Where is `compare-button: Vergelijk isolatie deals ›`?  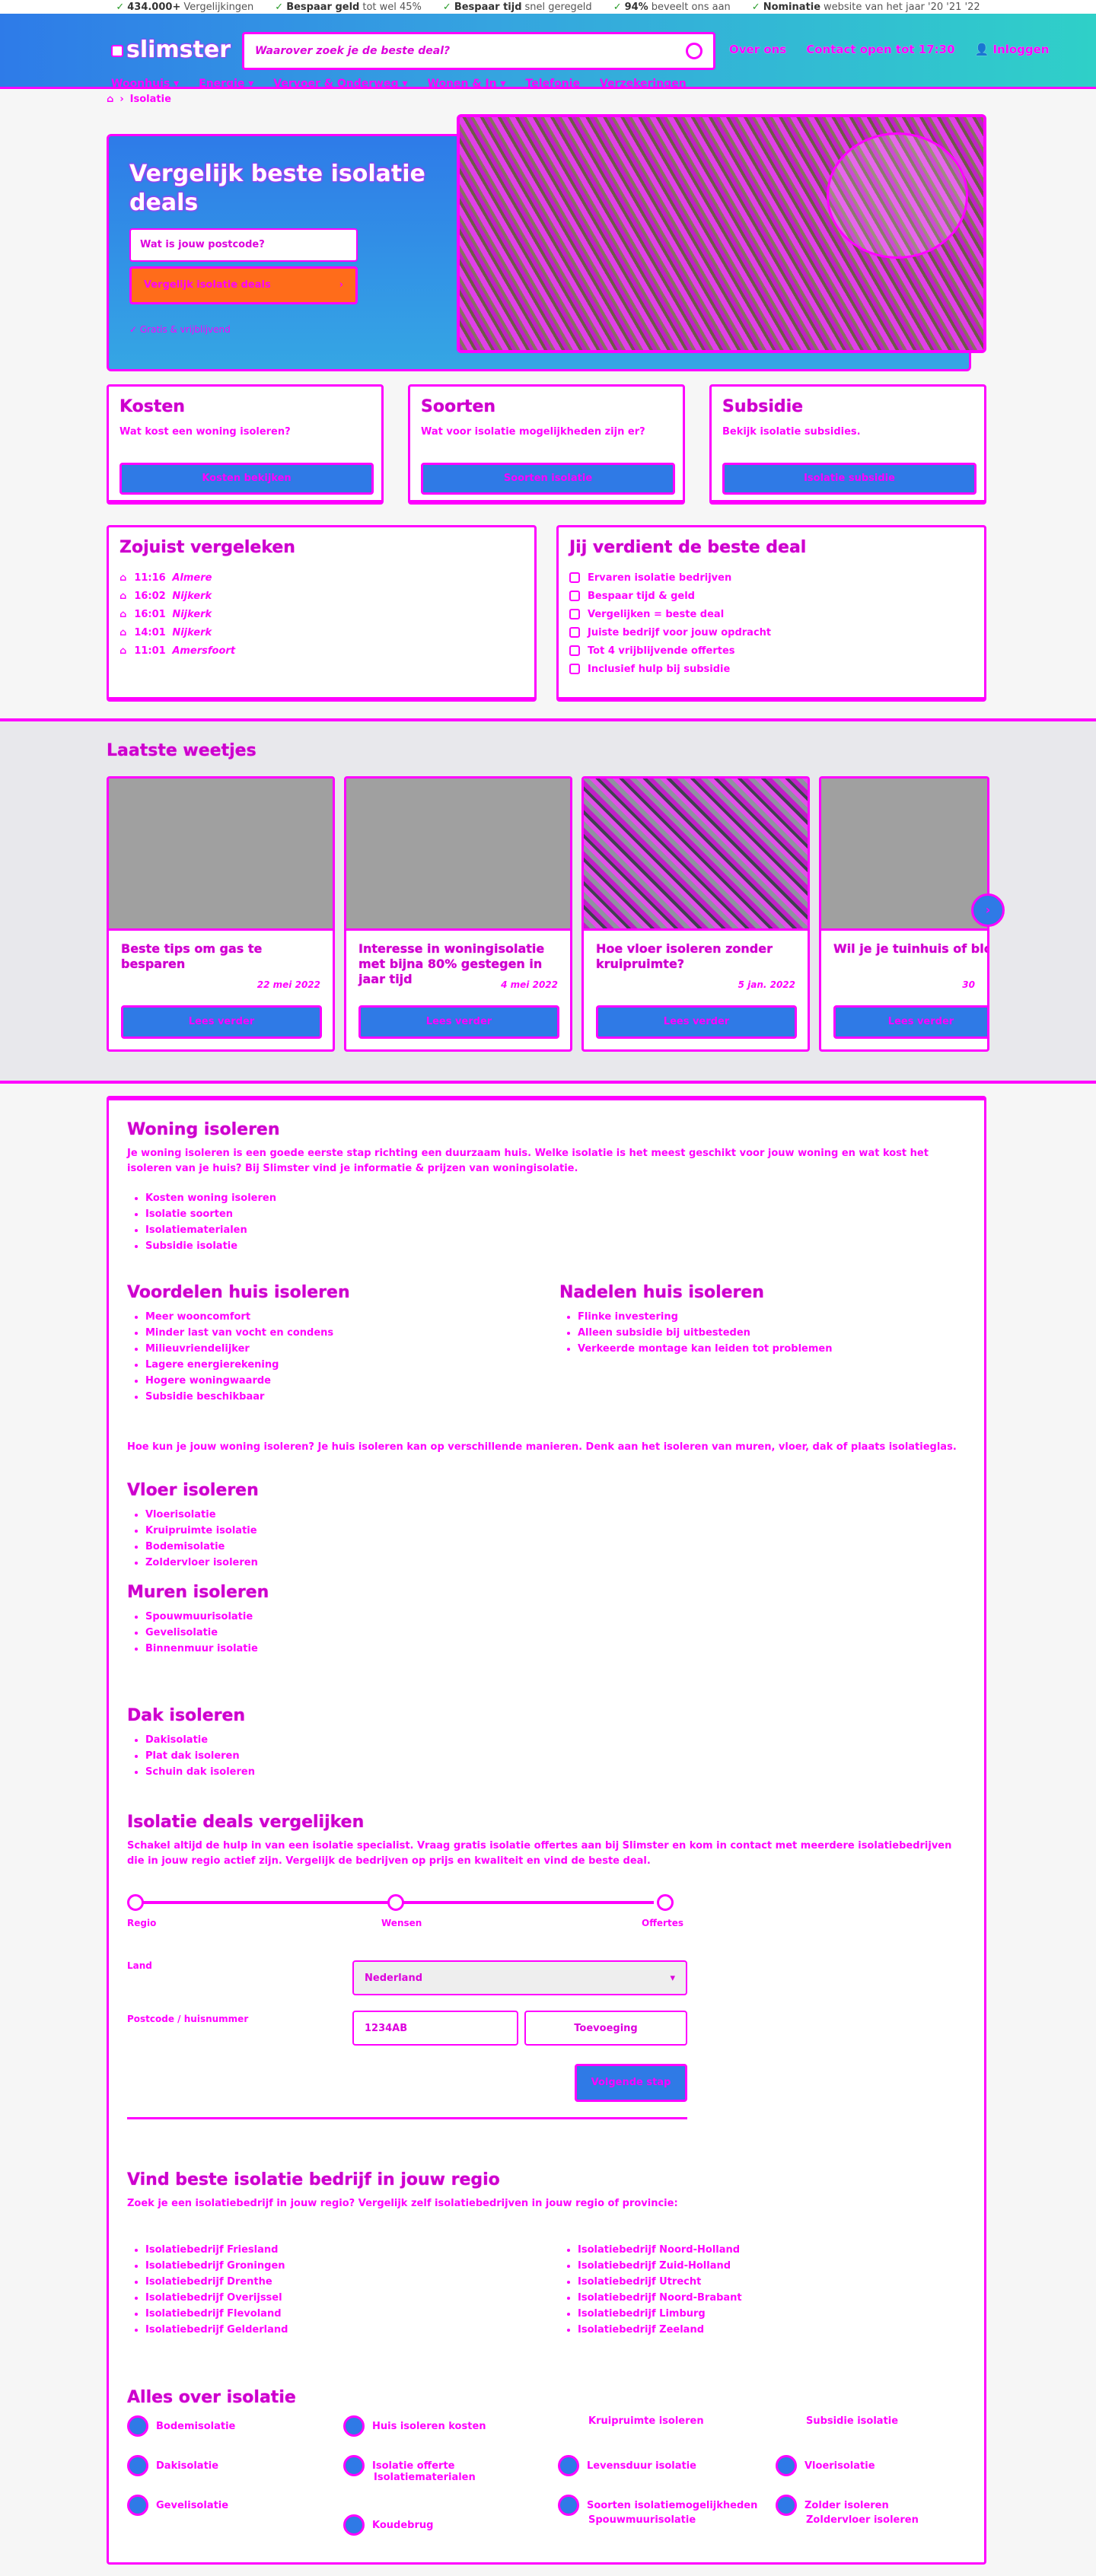
compare-button: Vergelijk isolatie deals › is located at coordinates (243, 285).